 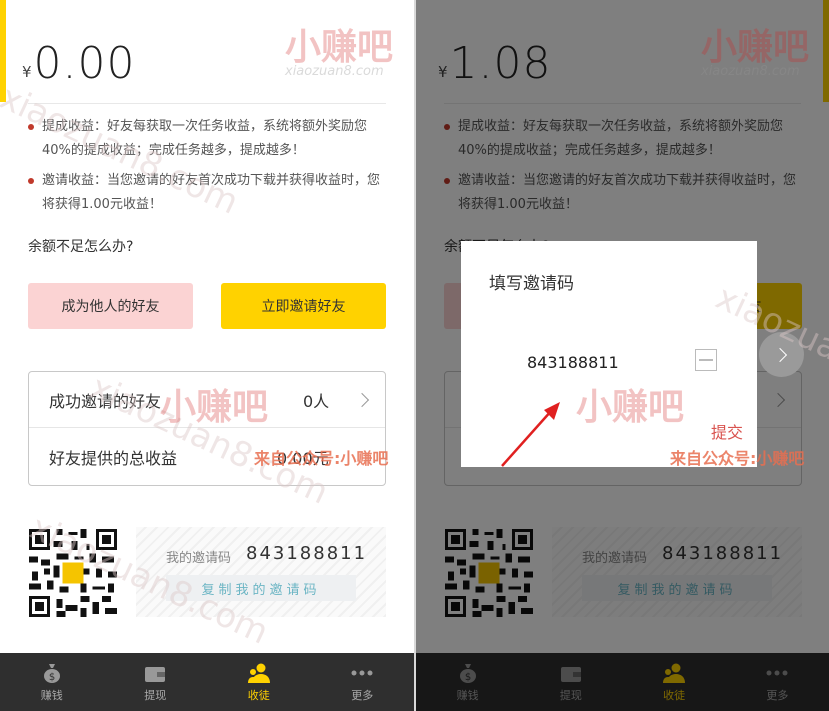 I want to click on tab-more: 更多, so click(x=363, y=682).